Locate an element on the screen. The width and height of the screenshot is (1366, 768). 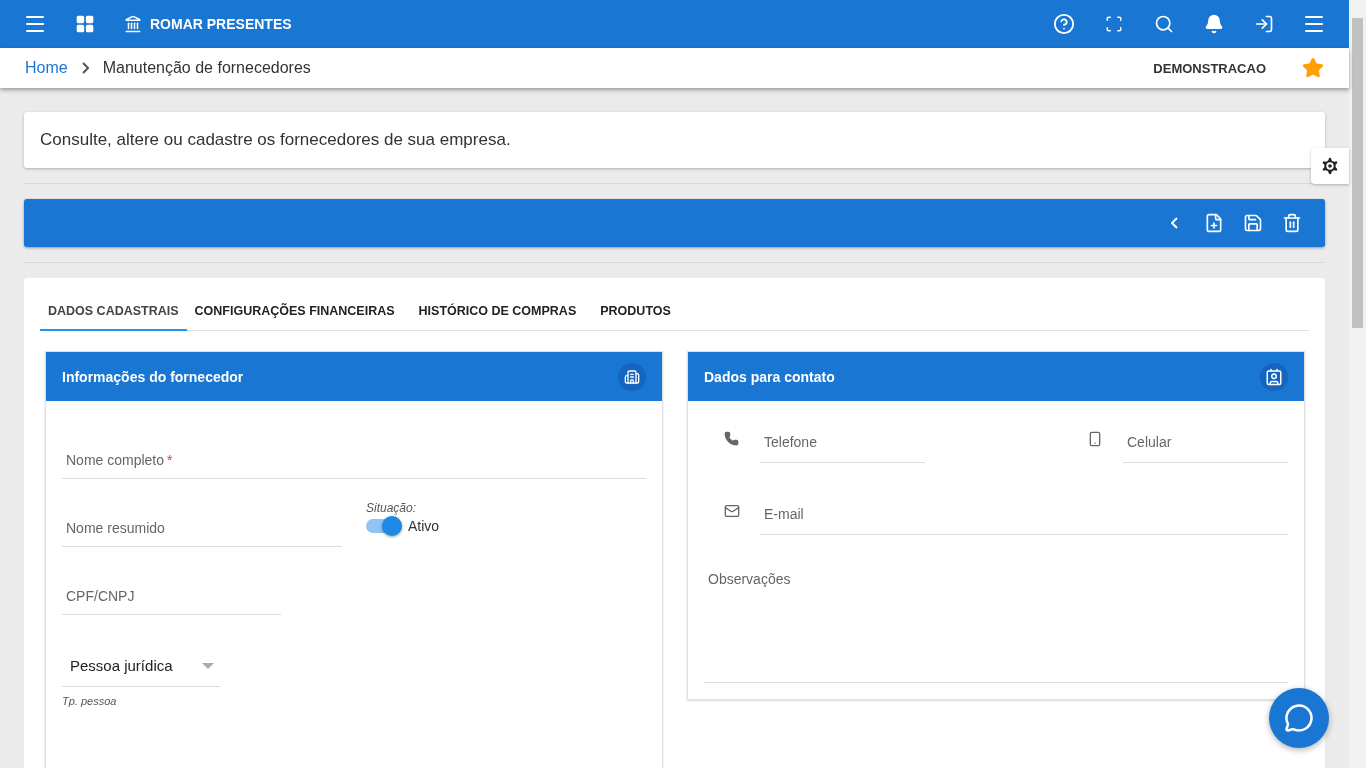
status-switch is located at coordinates (384, 526).